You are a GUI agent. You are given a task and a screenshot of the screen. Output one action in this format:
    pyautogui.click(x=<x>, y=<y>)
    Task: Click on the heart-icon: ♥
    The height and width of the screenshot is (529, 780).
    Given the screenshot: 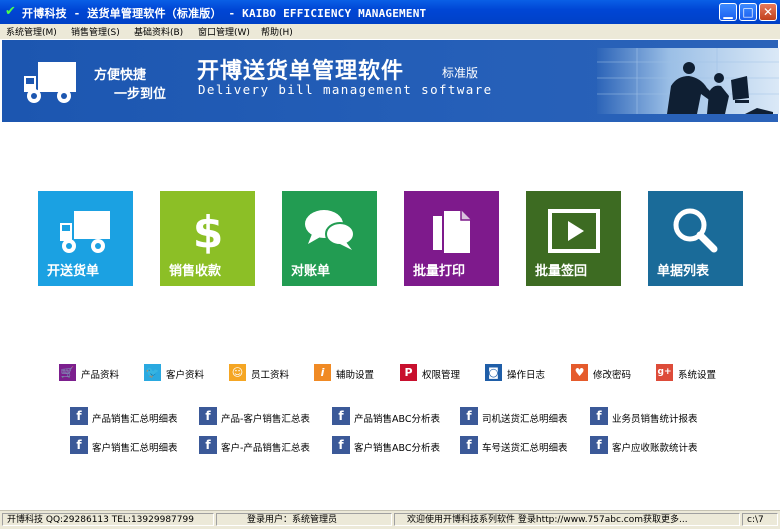 What is the action you would take?
    pyautogui.click(x=579, y=372)
    